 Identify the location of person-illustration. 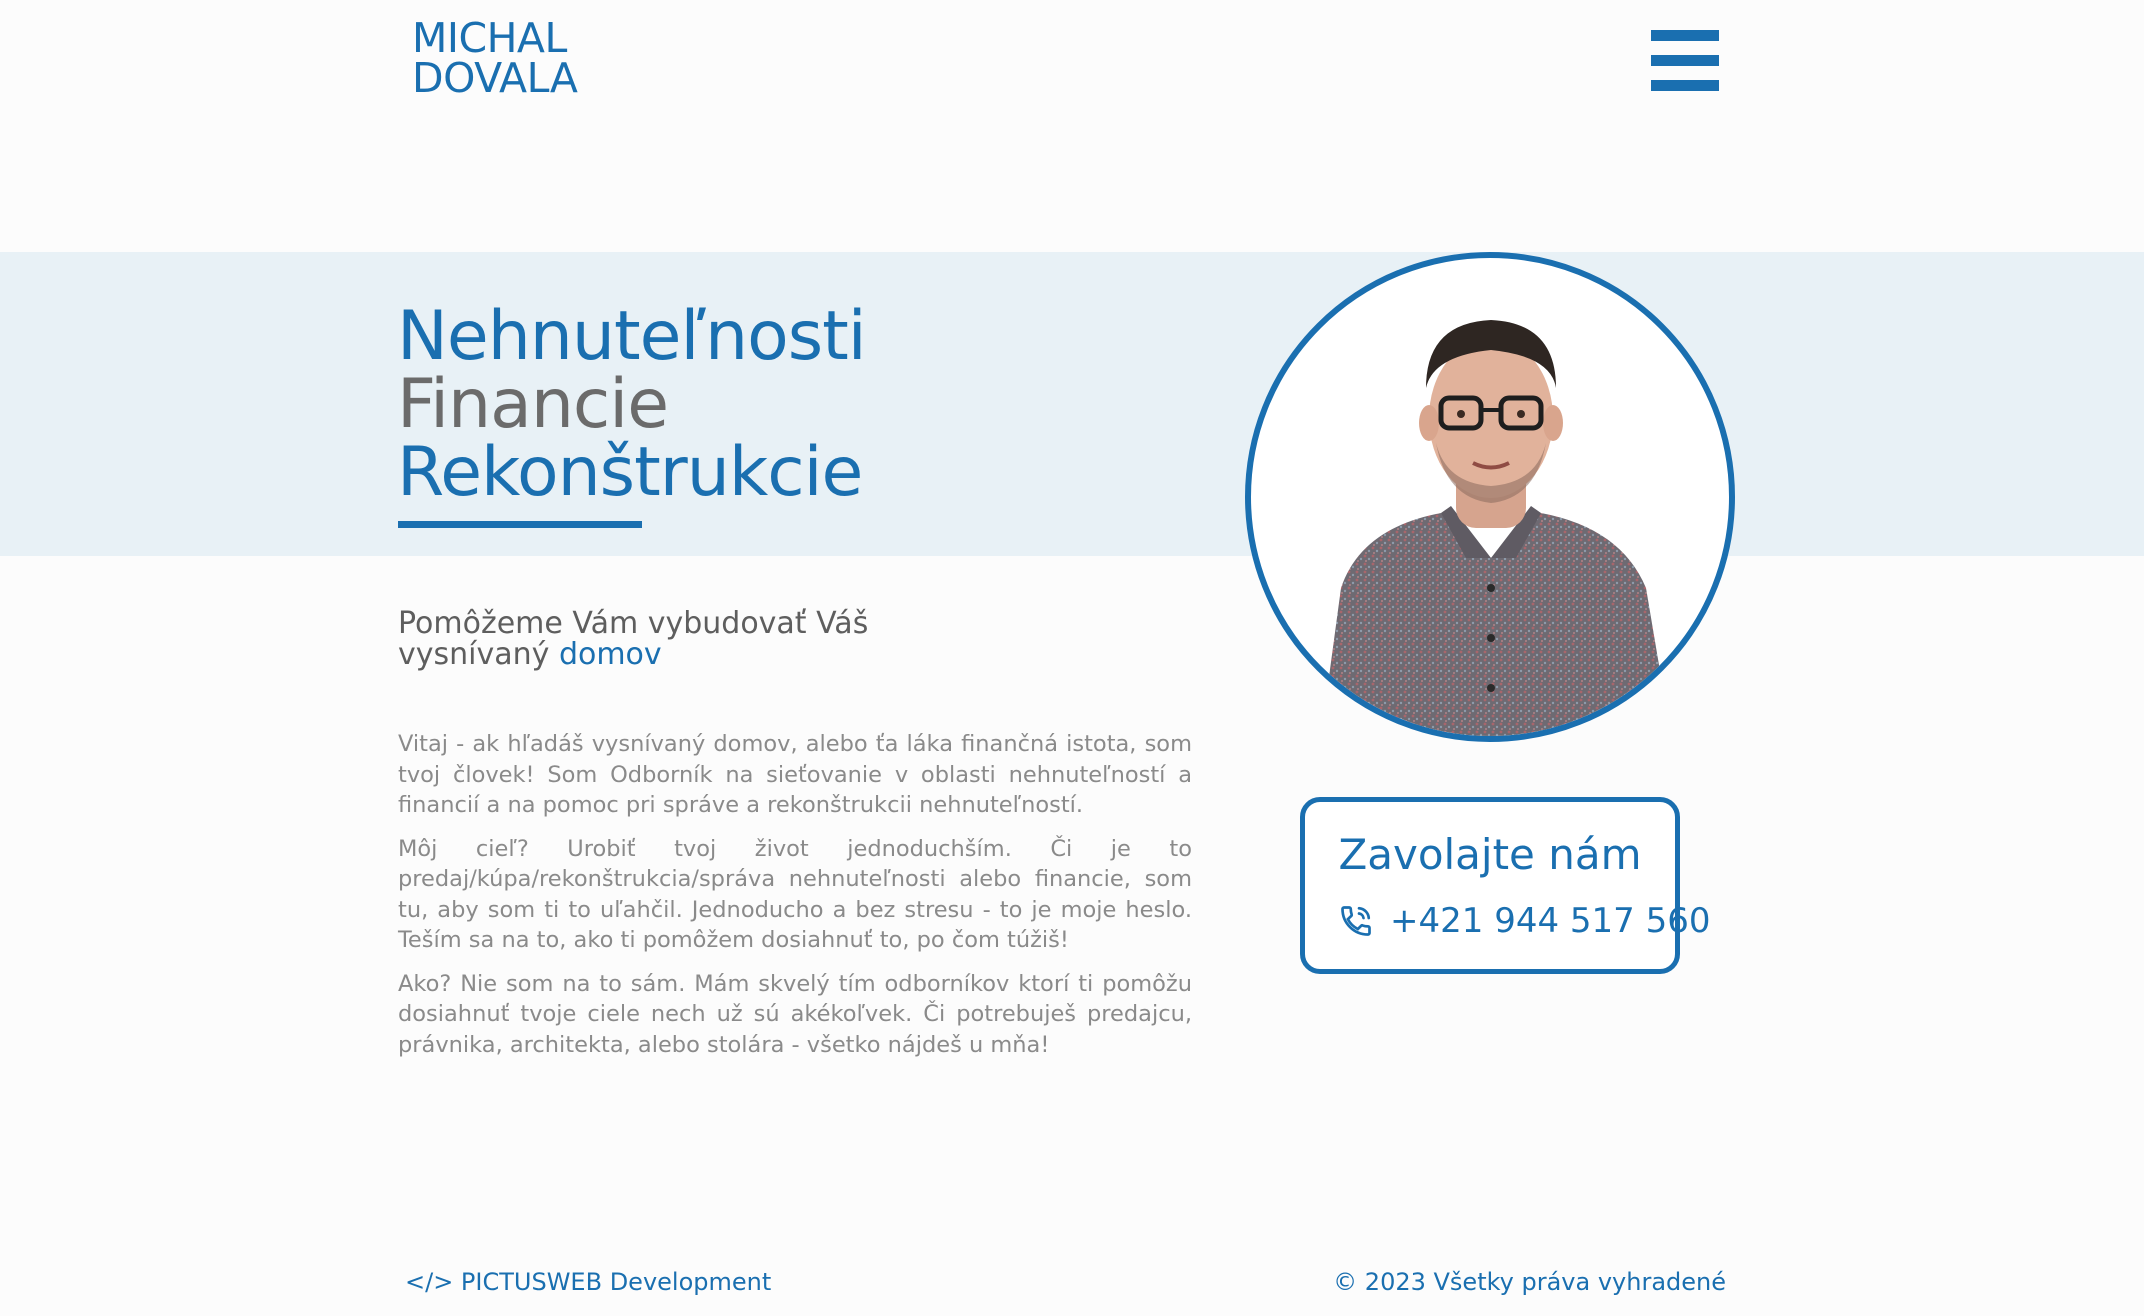
(1496, 528).